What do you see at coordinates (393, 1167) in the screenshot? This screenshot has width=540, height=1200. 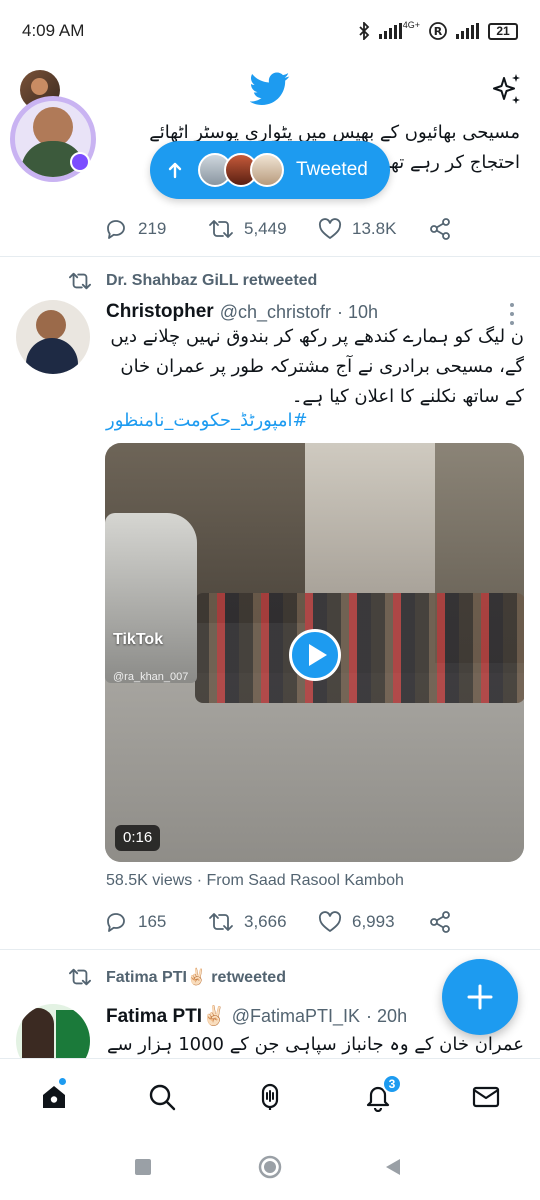 I see `triangle-back-icon` at bounding box center [393, 1167].